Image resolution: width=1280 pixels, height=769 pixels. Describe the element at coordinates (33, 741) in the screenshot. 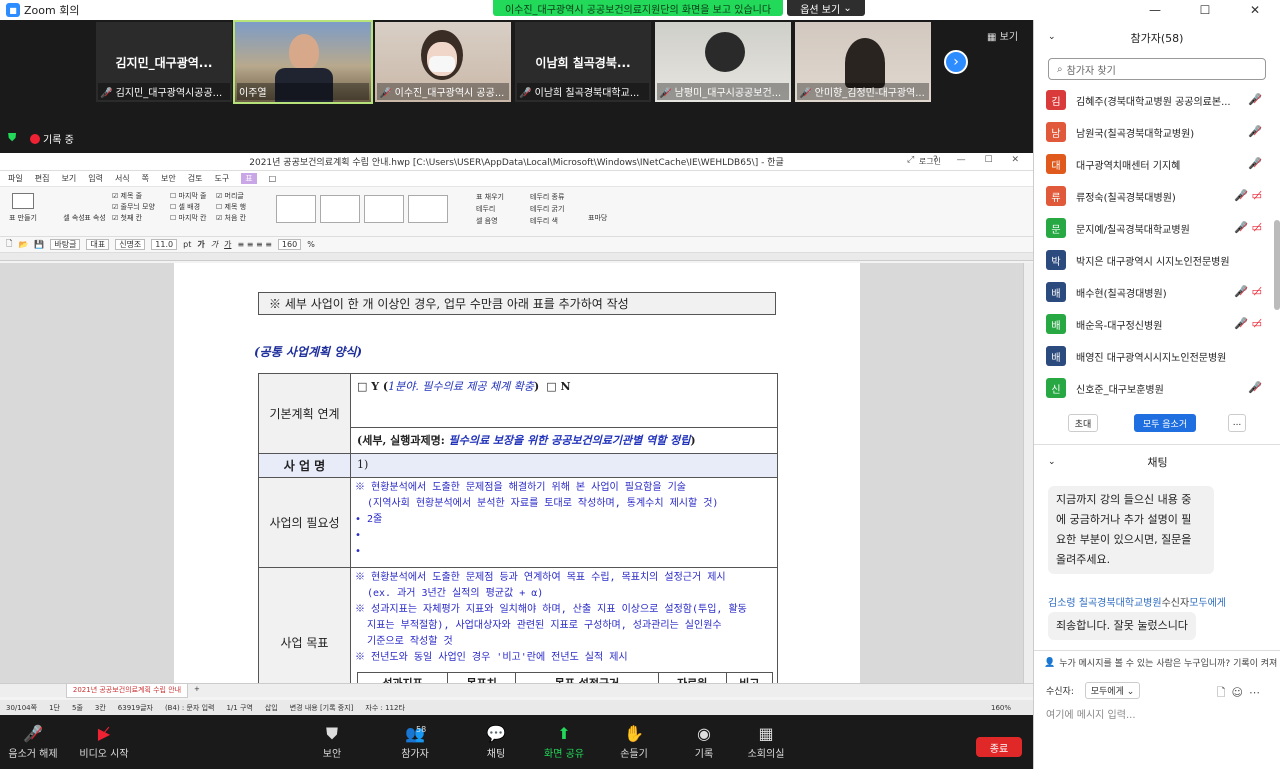

I see `unmute-button: 🎤̸ 음소거 해제` at that location.